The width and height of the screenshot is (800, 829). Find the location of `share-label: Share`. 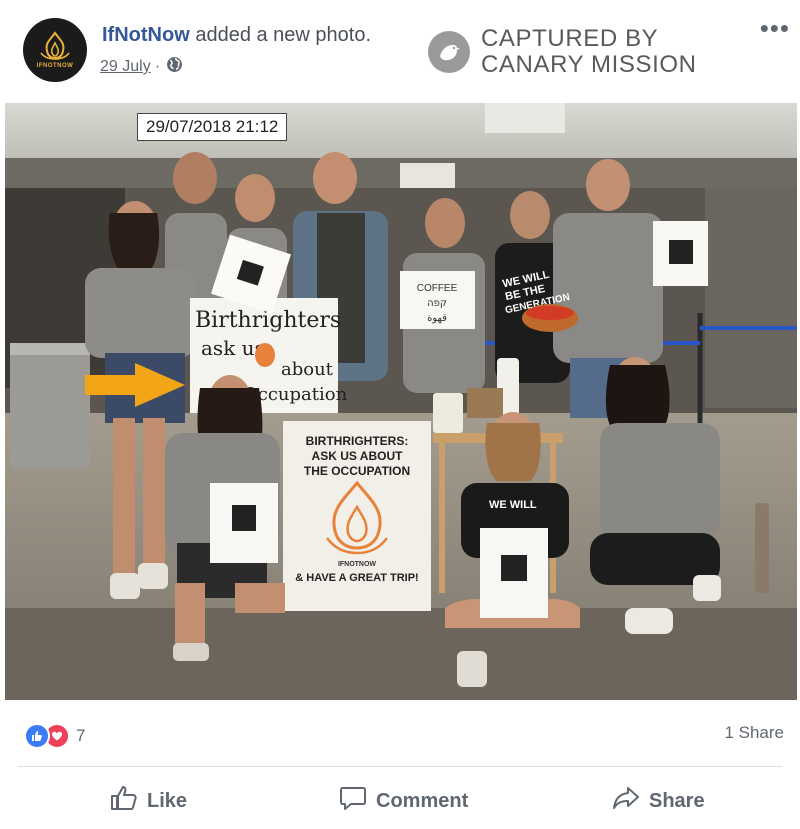

share-label: Share is located at coordinates (677, 800).